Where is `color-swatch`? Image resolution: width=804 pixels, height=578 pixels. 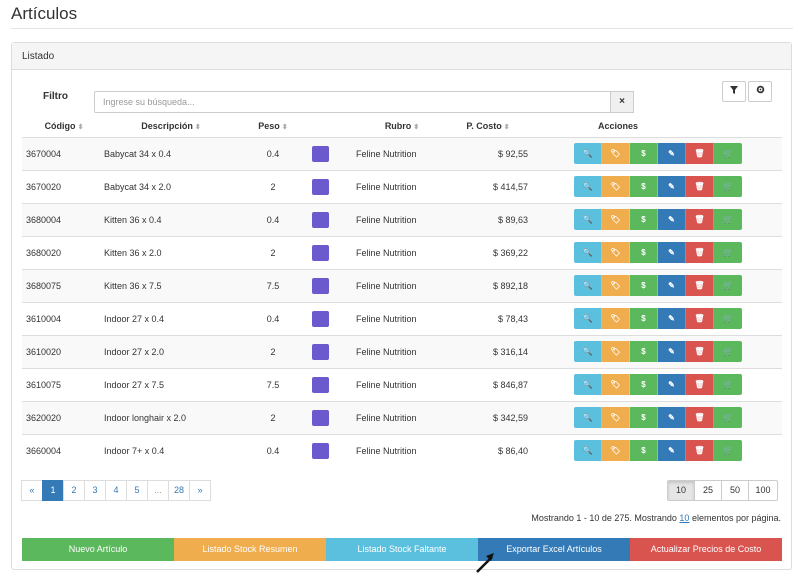 color-swatch is located at coordinates (320, 219).